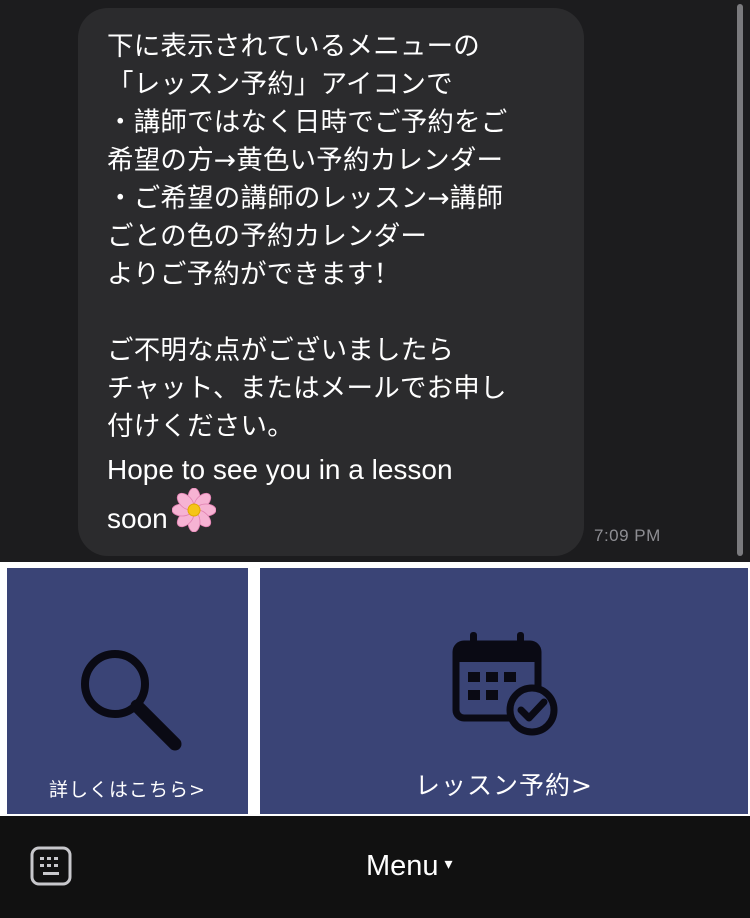 The width and height of the screenshot is (750, 918). What do you see at coordinates (267, 236) in the screenshot?
I see `message-line-6: ごとの色の予約カレンダー` at bounding box center [267, 236].